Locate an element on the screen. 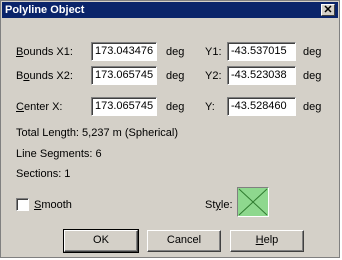 This screenshot has height=260, width=342. bounds-y2-unit: deg is located at coordinates (312, 76).